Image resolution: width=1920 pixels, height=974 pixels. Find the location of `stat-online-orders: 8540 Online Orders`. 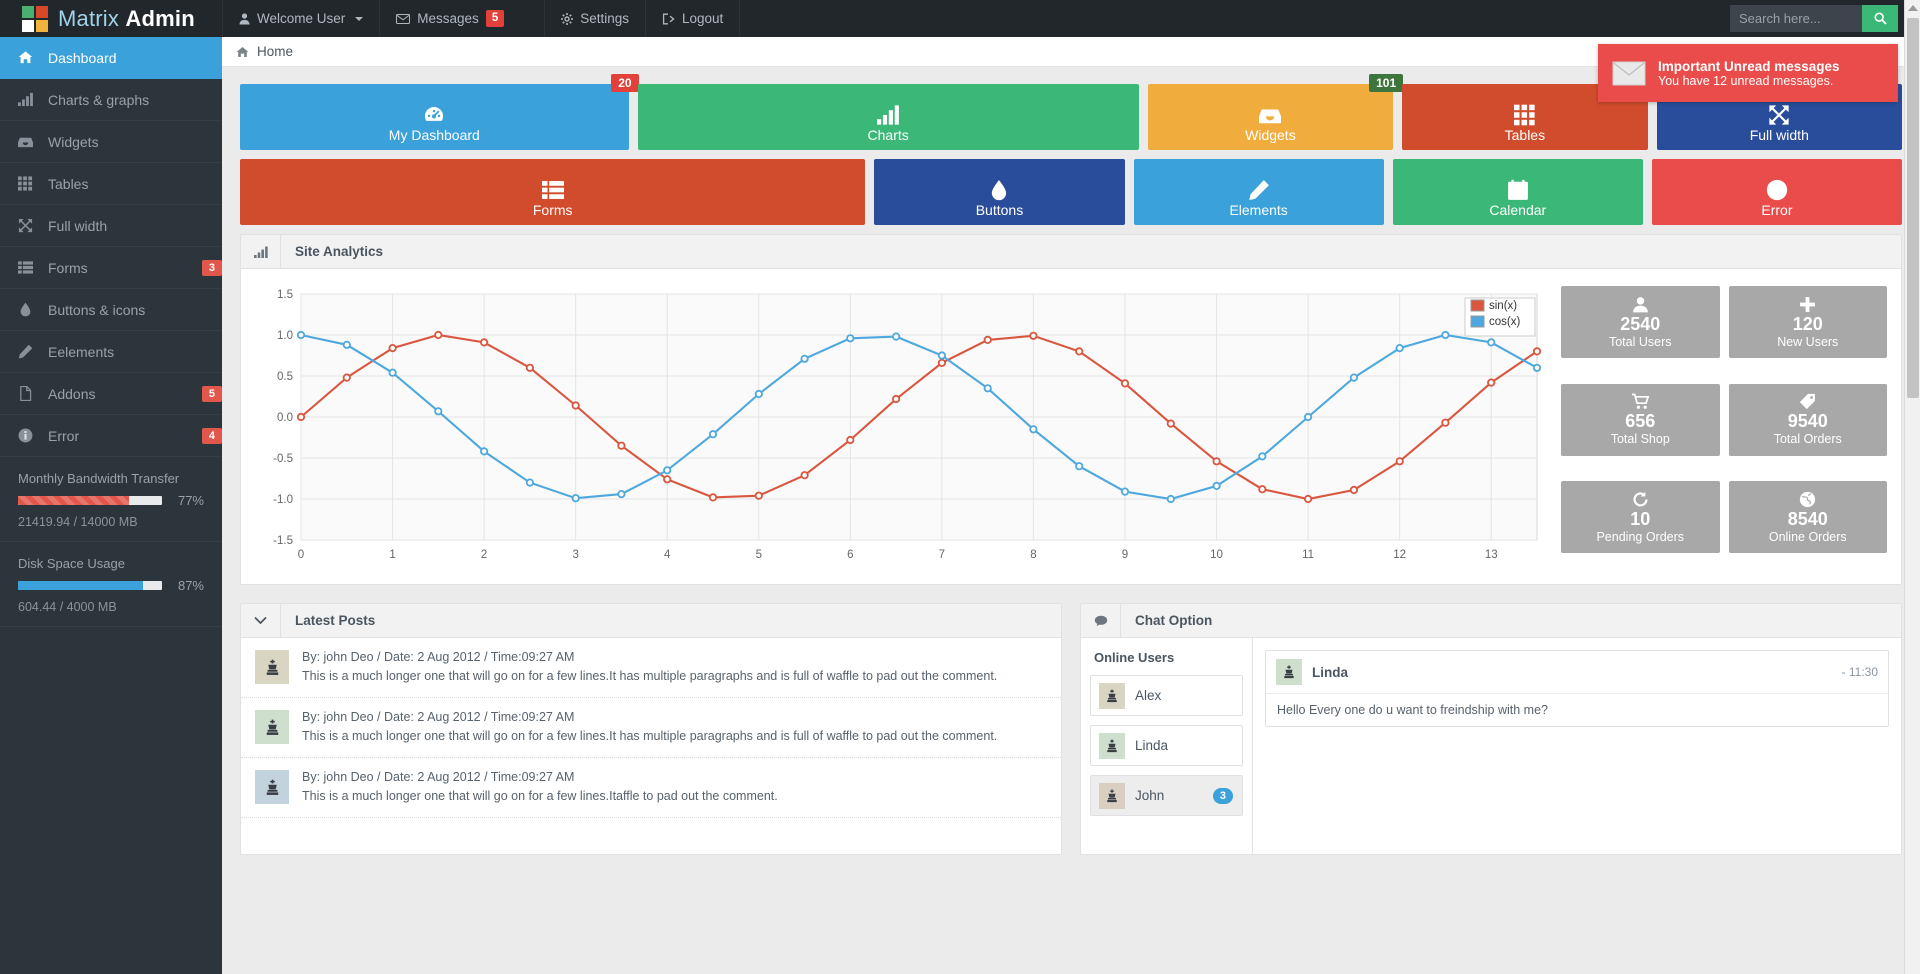

stat-online-orders: 8540 Online Orders is located at coordinates (1807, 517).